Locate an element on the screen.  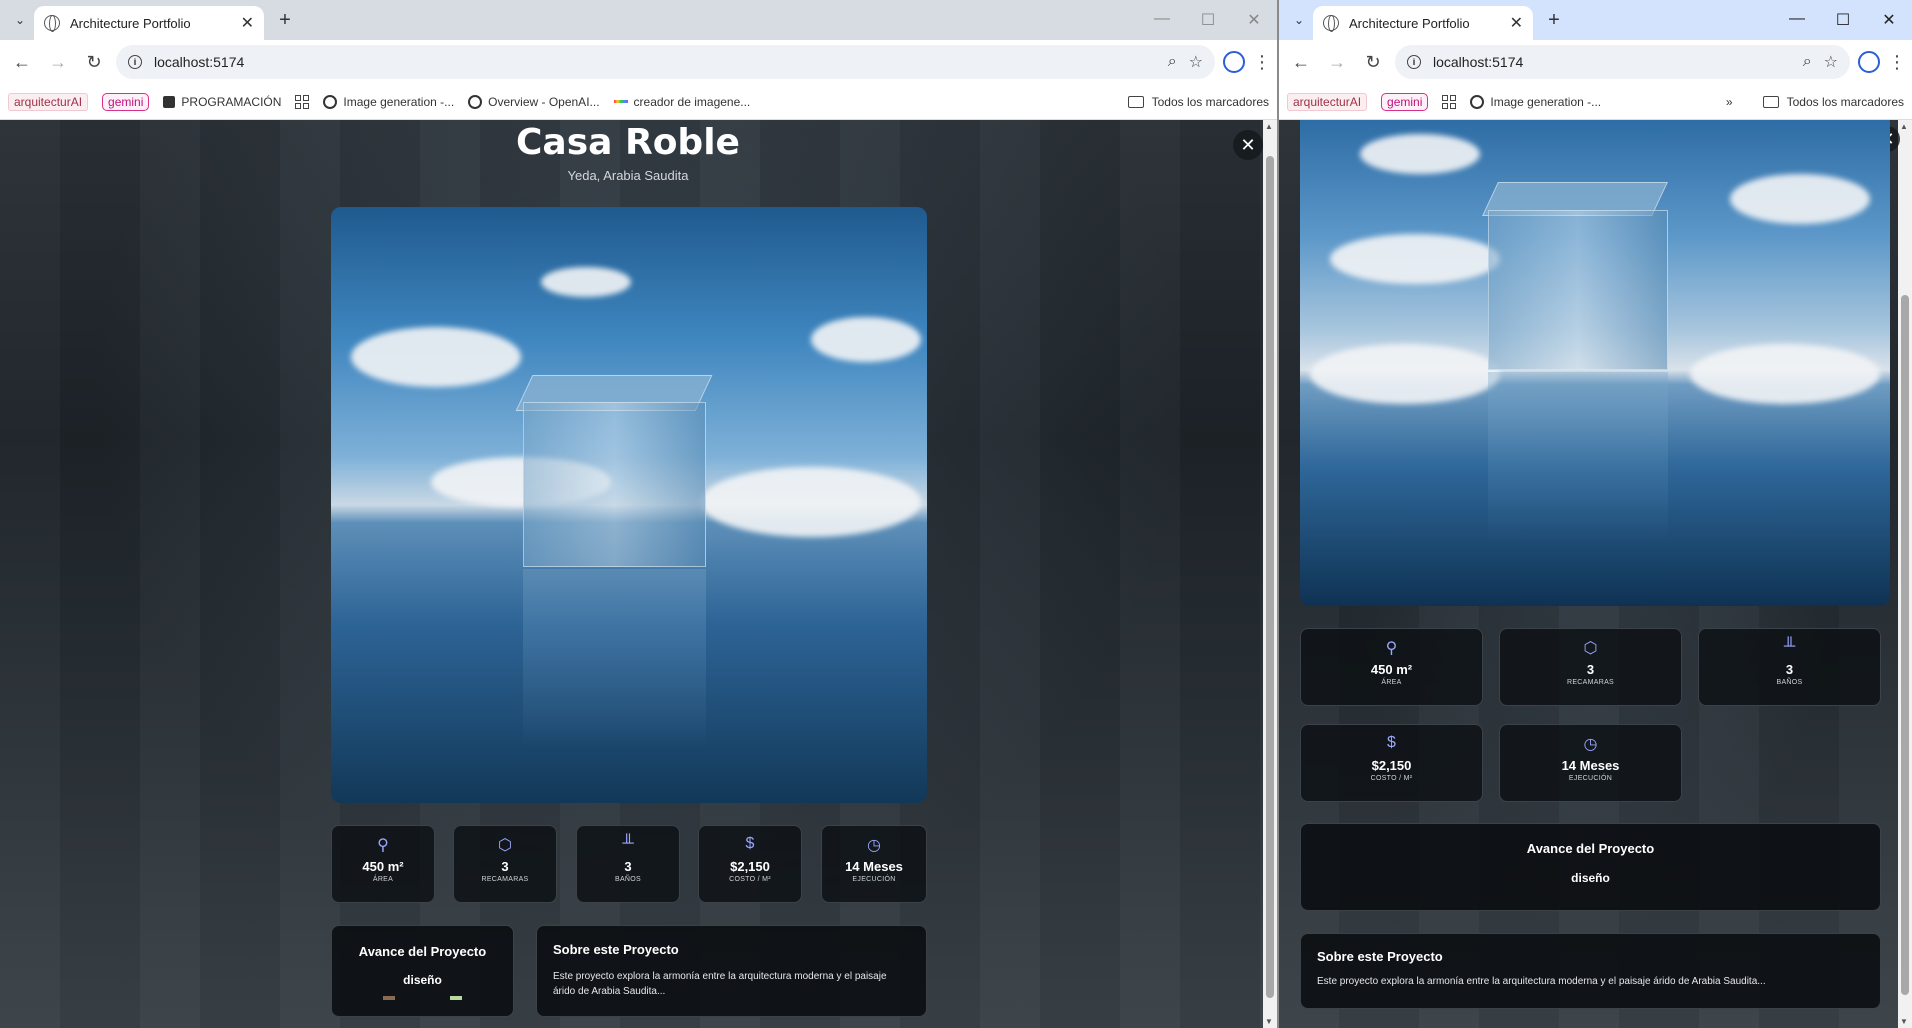
globe-icon is located at coordinates (1331, 23).